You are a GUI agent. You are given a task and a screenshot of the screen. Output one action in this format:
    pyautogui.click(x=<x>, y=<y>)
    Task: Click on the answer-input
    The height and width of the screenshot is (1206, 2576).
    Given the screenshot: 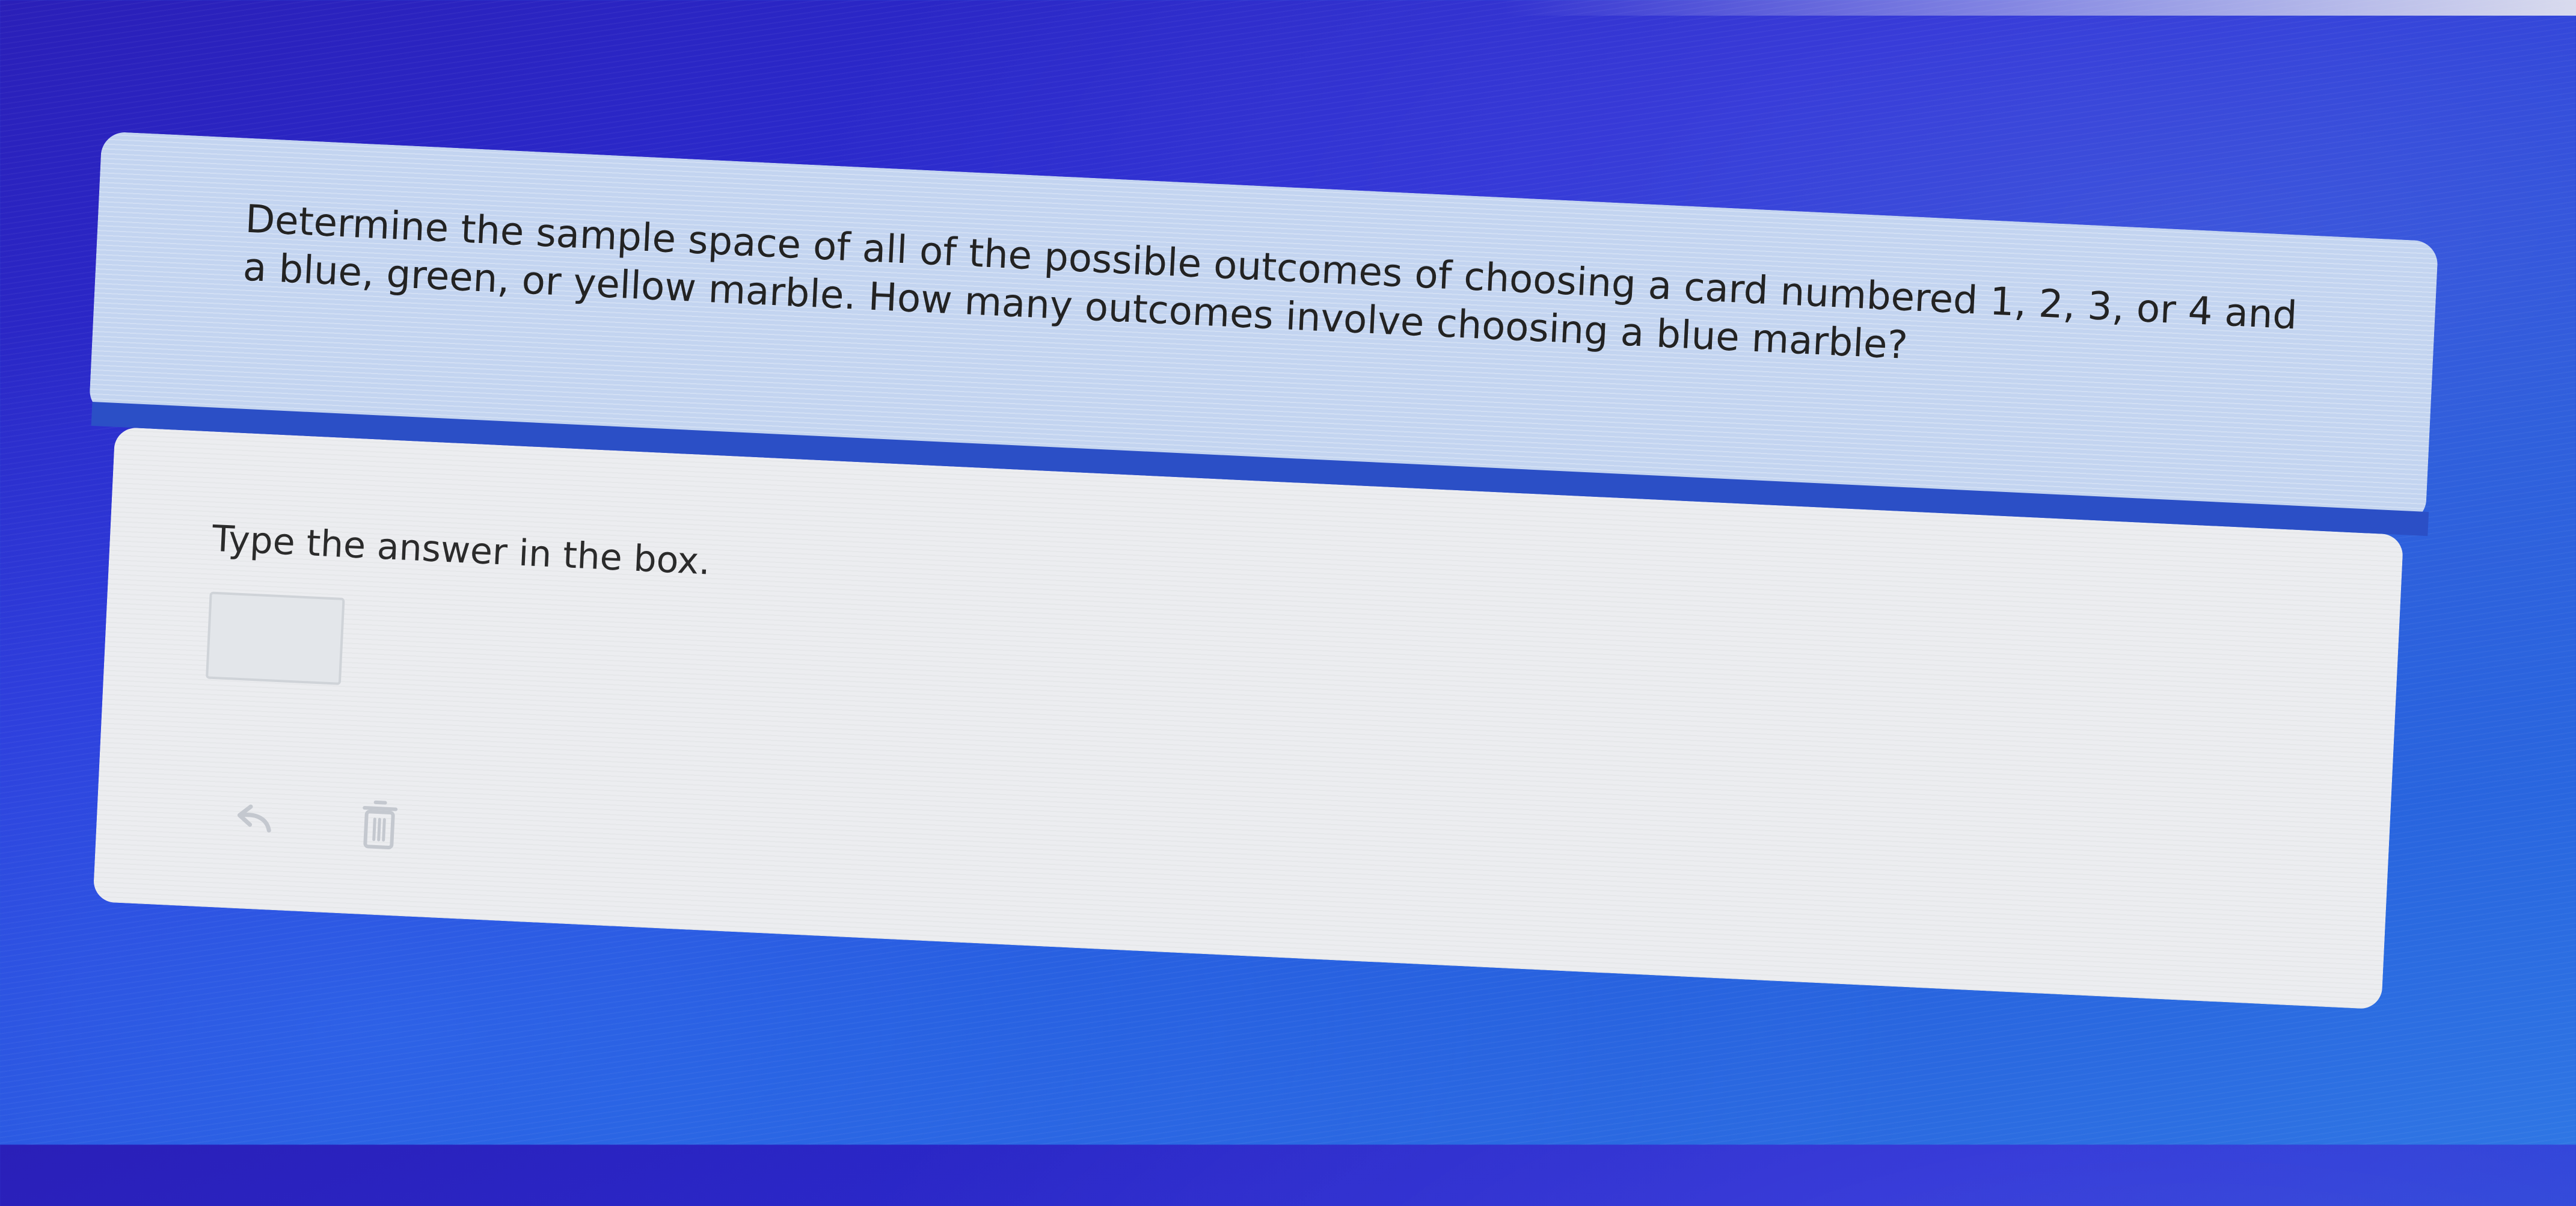 What is the action you would take?
    pyautogui.click(x=275, y=638)
    